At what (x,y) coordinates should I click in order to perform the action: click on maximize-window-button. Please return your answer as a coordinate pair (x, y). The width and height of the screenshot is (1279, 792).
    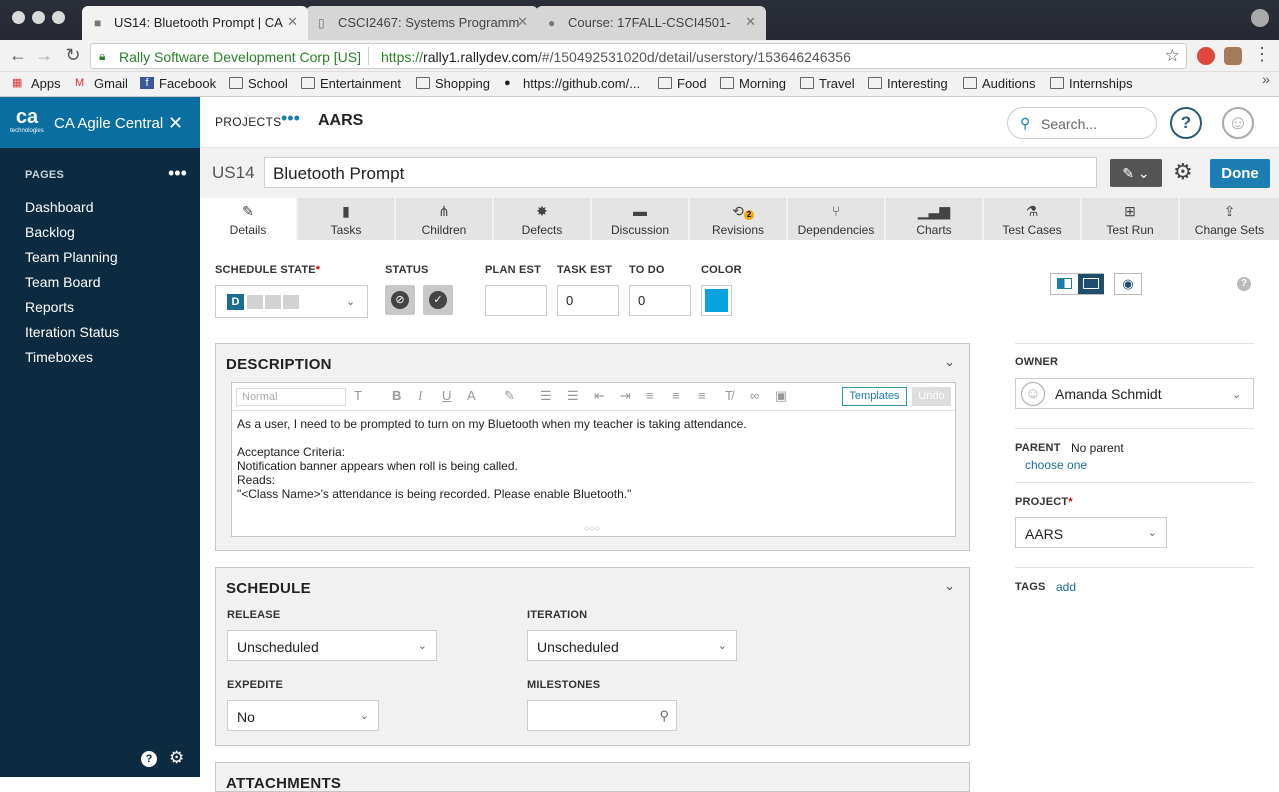
    Looking at the image, I should click on (58, 17).